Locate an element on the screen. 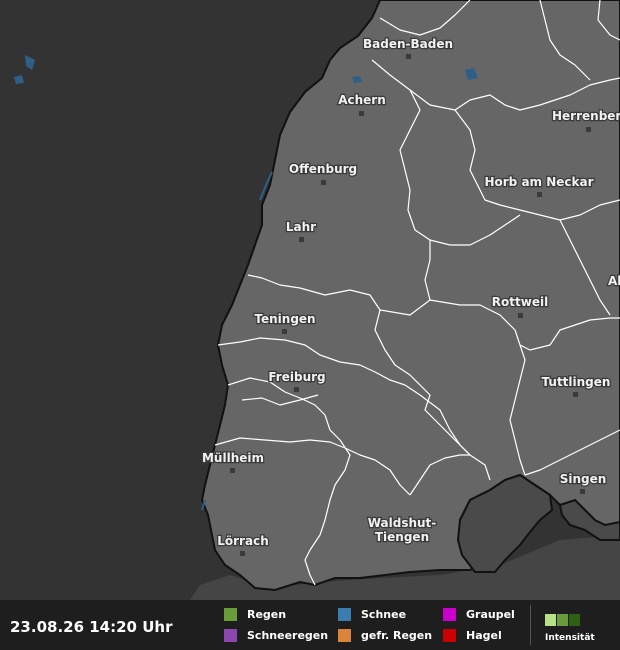 This screenshot has width=620, height=650. city-label: Horb am Neckar is located at coordinates (538, 182).